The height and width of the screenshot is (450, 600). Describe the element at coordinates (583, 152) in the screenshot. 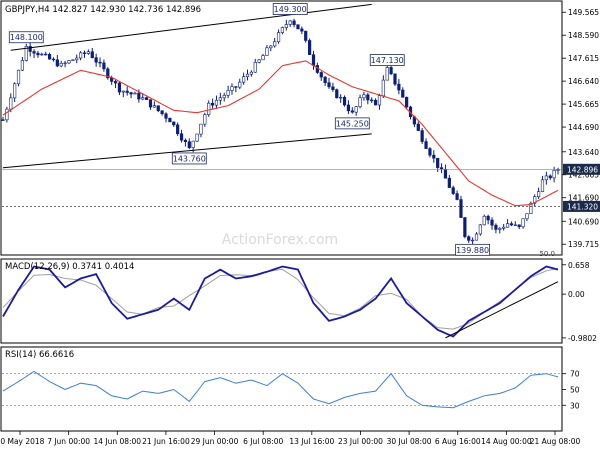

I see `price-y-tick-label: 143.640` at that location.